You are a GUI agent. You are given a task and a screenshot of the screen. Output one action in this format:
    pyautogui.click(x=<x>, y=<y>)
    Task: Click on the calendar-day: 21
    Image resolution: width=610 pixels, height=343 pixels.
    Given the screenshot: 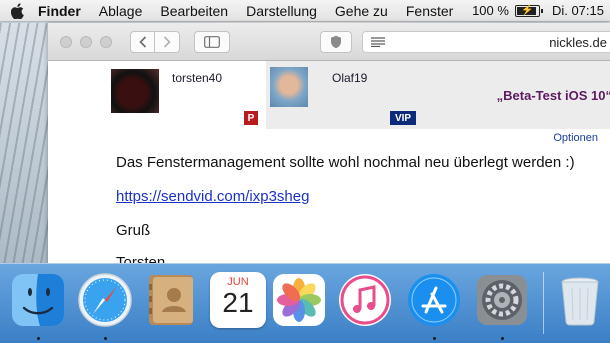 What is the action you would take?
    pyautogui.click(x=238, y=302)
    